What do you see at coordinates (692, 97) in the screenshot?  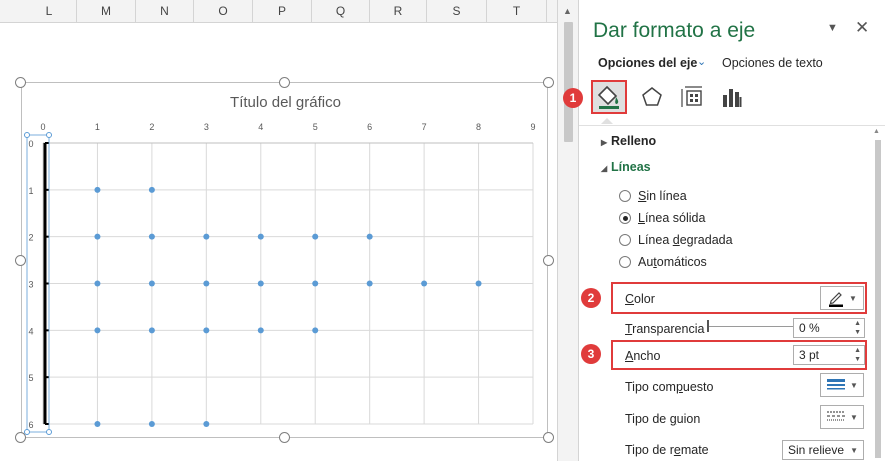 I see `size-properties-icon` at bounding box center [692, 97].